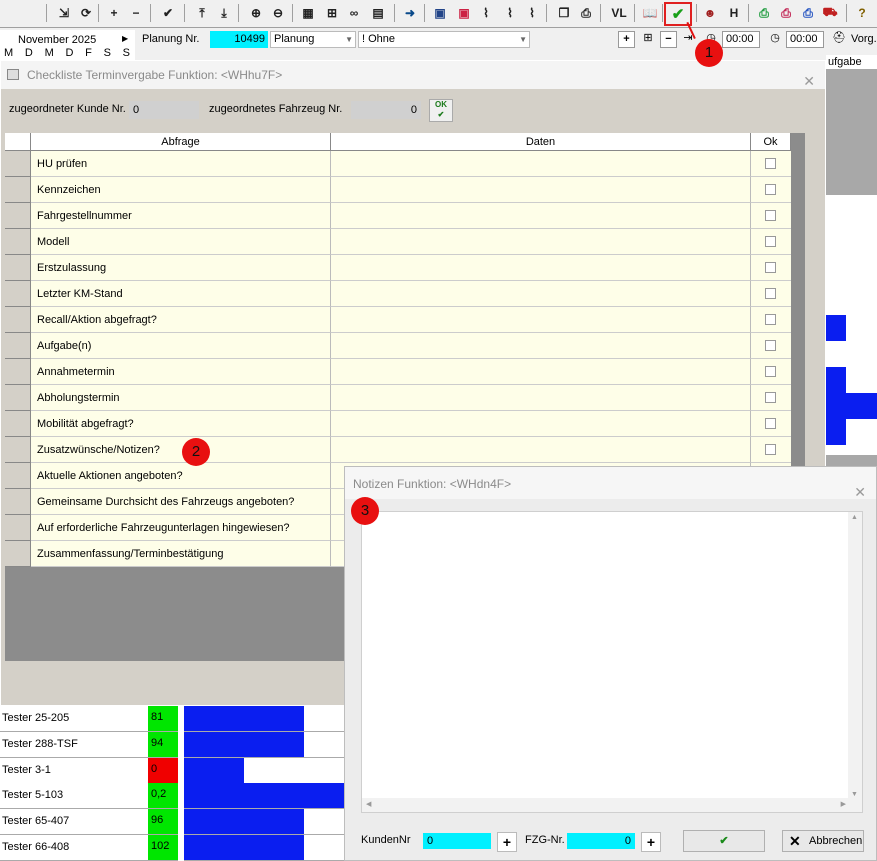 This screenshot has width=877, height=861. I want to click on tester-row: Tester 66-408 102, so click(172, 848).